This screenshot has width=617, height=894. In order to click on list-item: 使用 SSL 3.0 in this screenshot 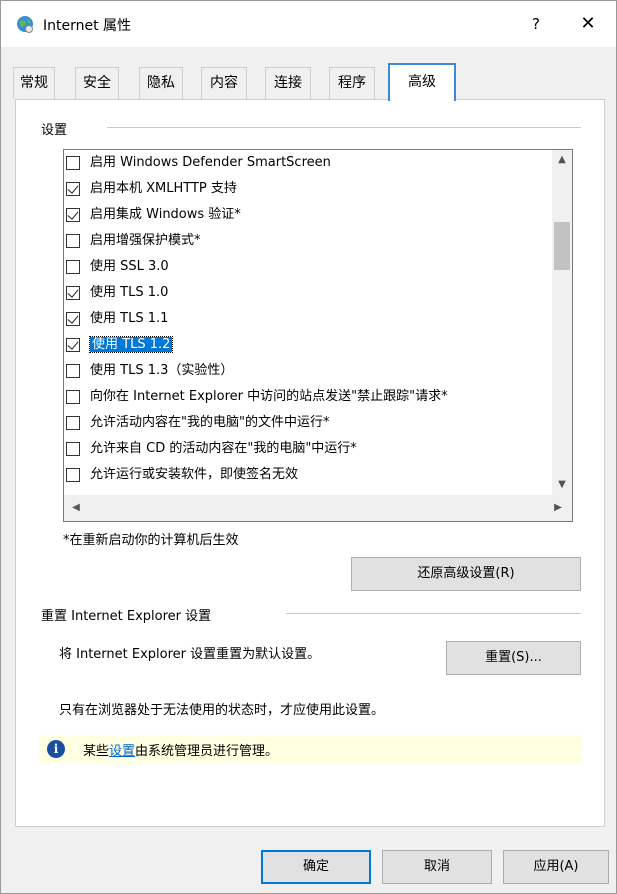, I will do `click(117, 267)`.